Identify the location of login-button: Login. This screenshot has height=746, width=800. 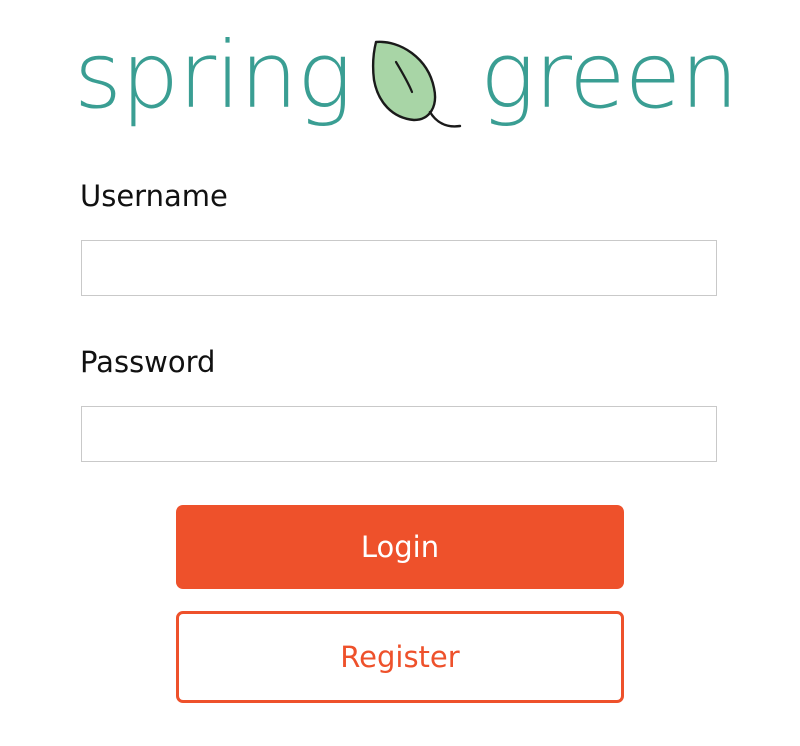
(400, 547).